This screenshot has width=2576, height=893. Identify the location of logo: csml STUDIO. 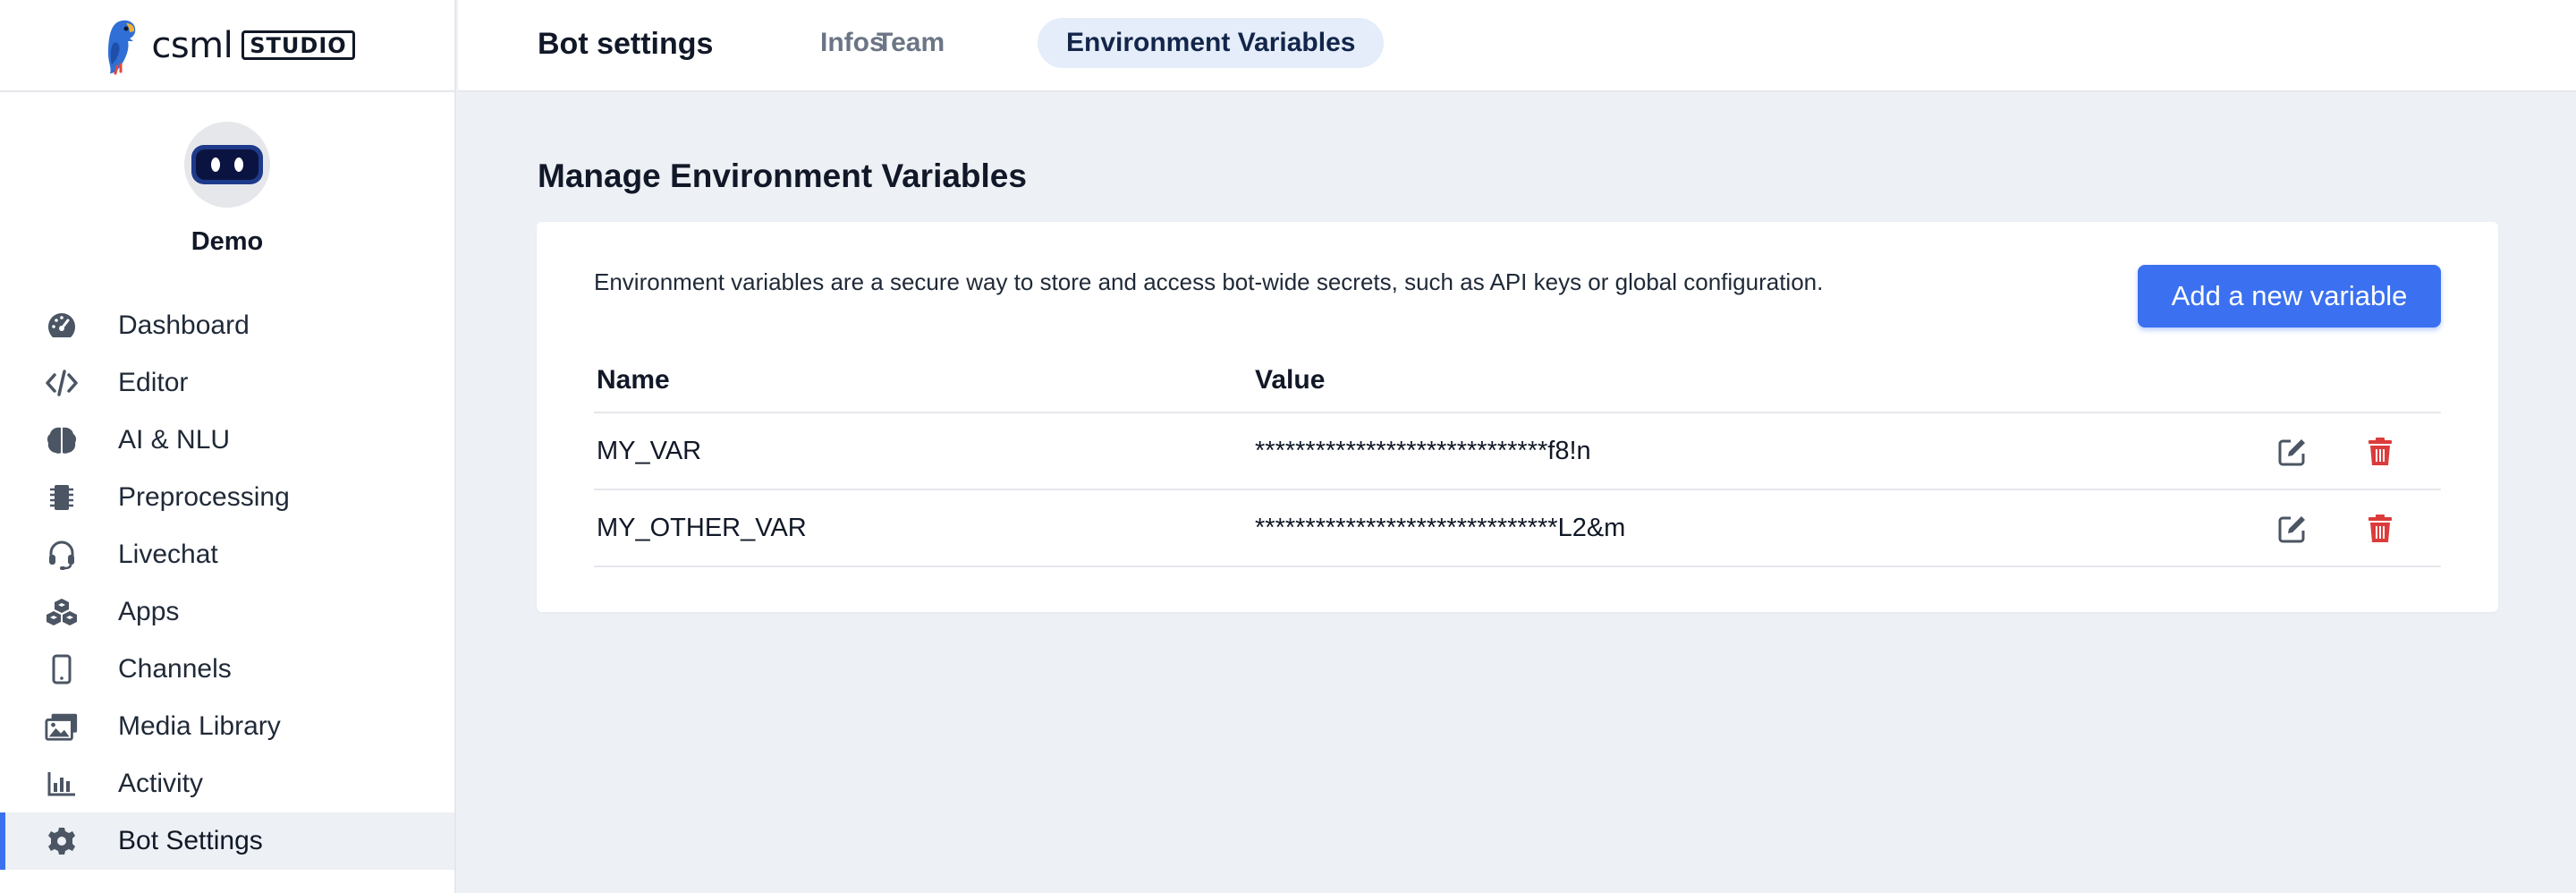
(227, 46).